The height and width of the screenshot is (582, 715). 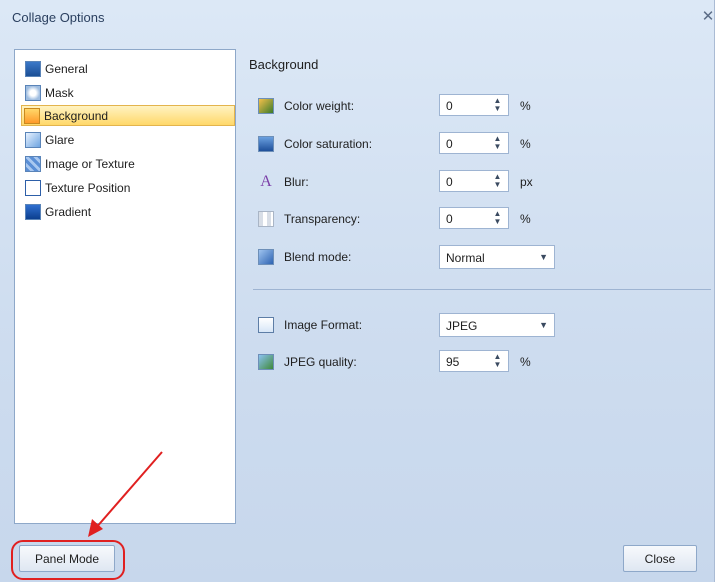 I want to click on nav-item-label: Background, so click(x=76, y=115).